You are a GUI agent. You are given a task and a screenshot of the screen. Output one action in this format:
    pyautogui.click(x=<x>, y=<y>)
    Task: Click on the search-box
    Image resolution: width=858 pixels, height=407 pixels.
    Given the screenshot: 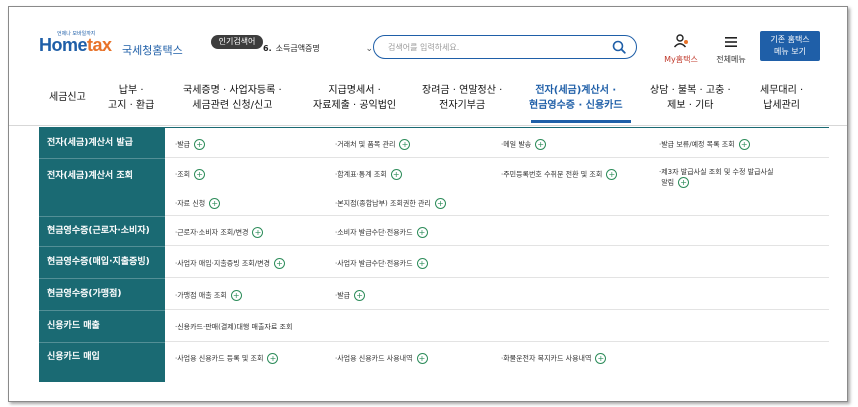 What is the action you would take?
    pyautogui.click(x=505, y=47)
    